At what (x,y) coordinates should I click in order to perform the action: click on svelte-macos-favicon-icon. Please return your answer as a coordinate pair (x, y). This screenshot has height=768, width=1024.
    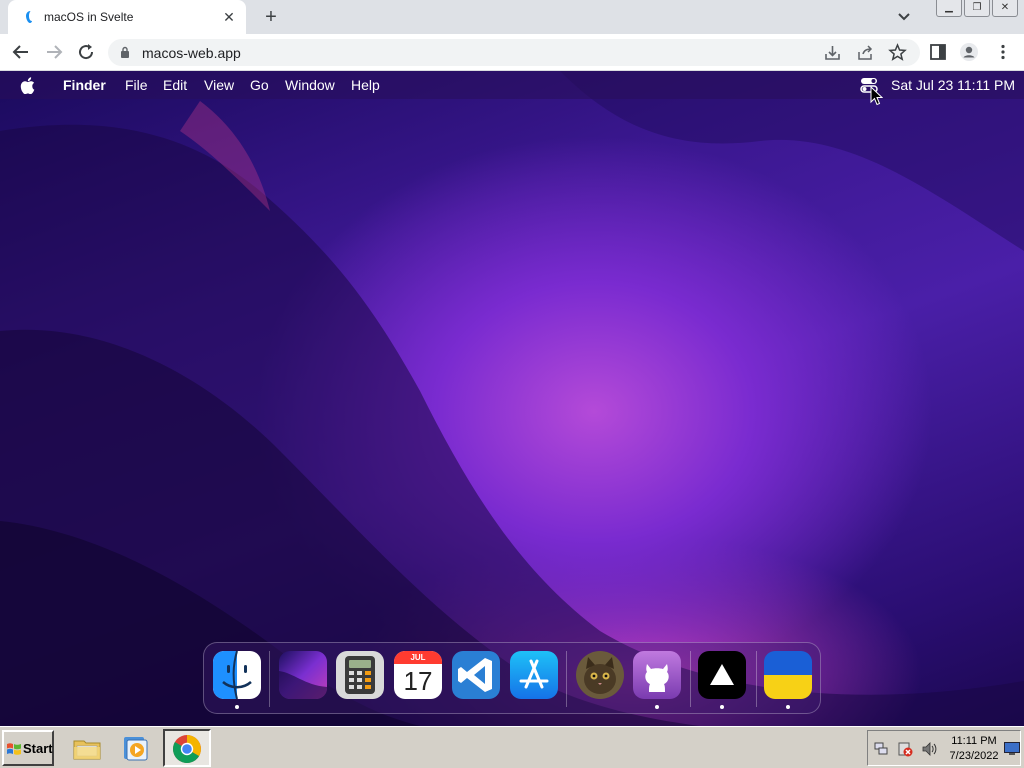
    Looking at the image, I should click on (29, 17).